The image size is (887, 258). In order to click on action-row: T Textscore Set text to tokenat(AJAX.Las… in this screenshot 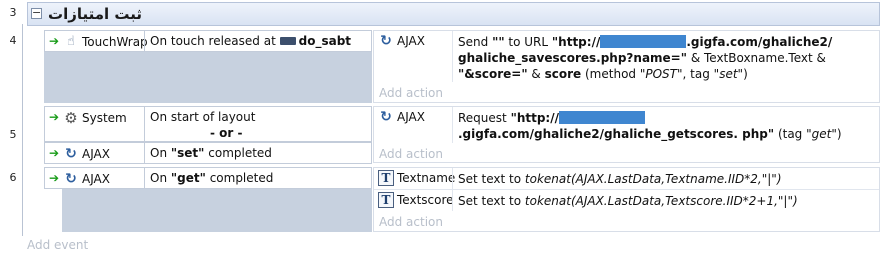, I will do `click(626, 200)`.